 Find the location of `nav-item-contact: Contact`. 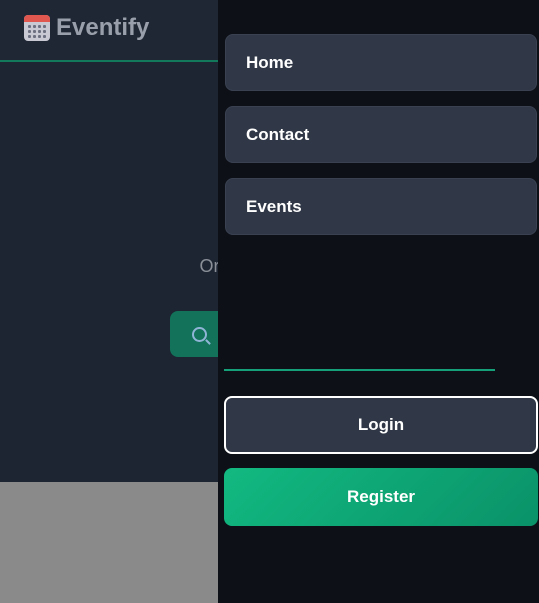

nav-item-contact: Contact is located at coordinates (381, 134).